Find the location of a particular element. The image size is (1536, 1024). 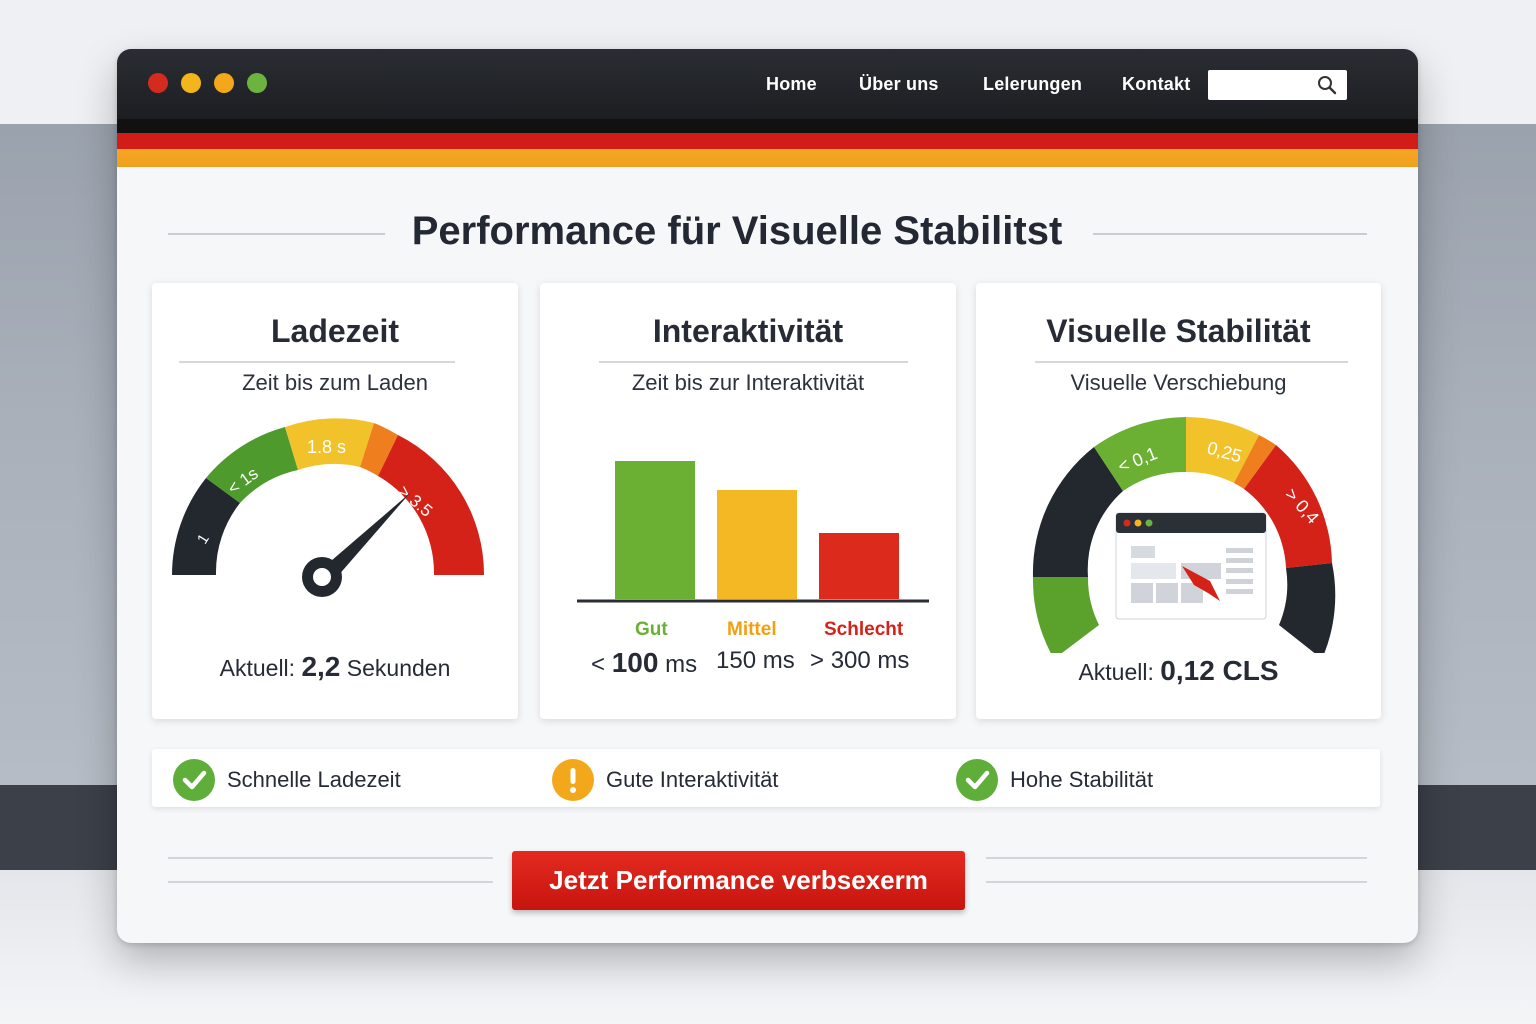

flag-stripe-red is located at coordinates (767, 141).